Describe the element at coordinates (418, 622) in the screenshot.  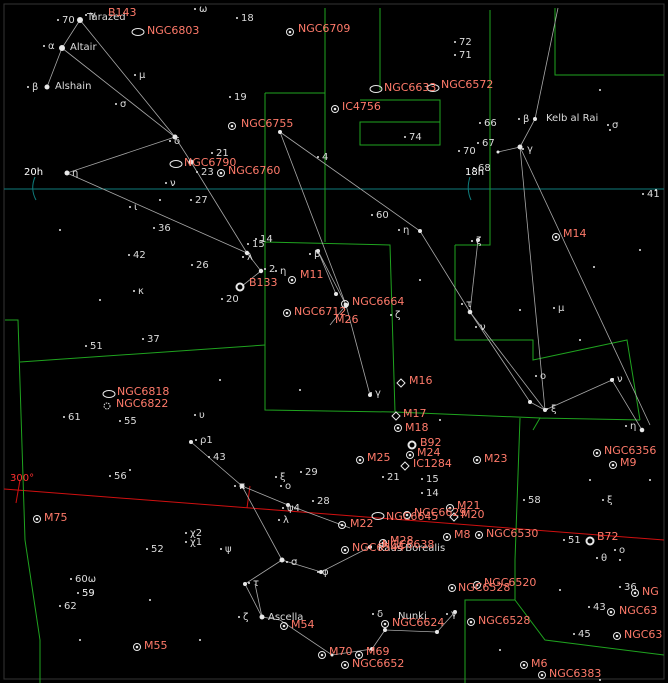
I see `dso-label-ngc6624: NGC6624` at that location.